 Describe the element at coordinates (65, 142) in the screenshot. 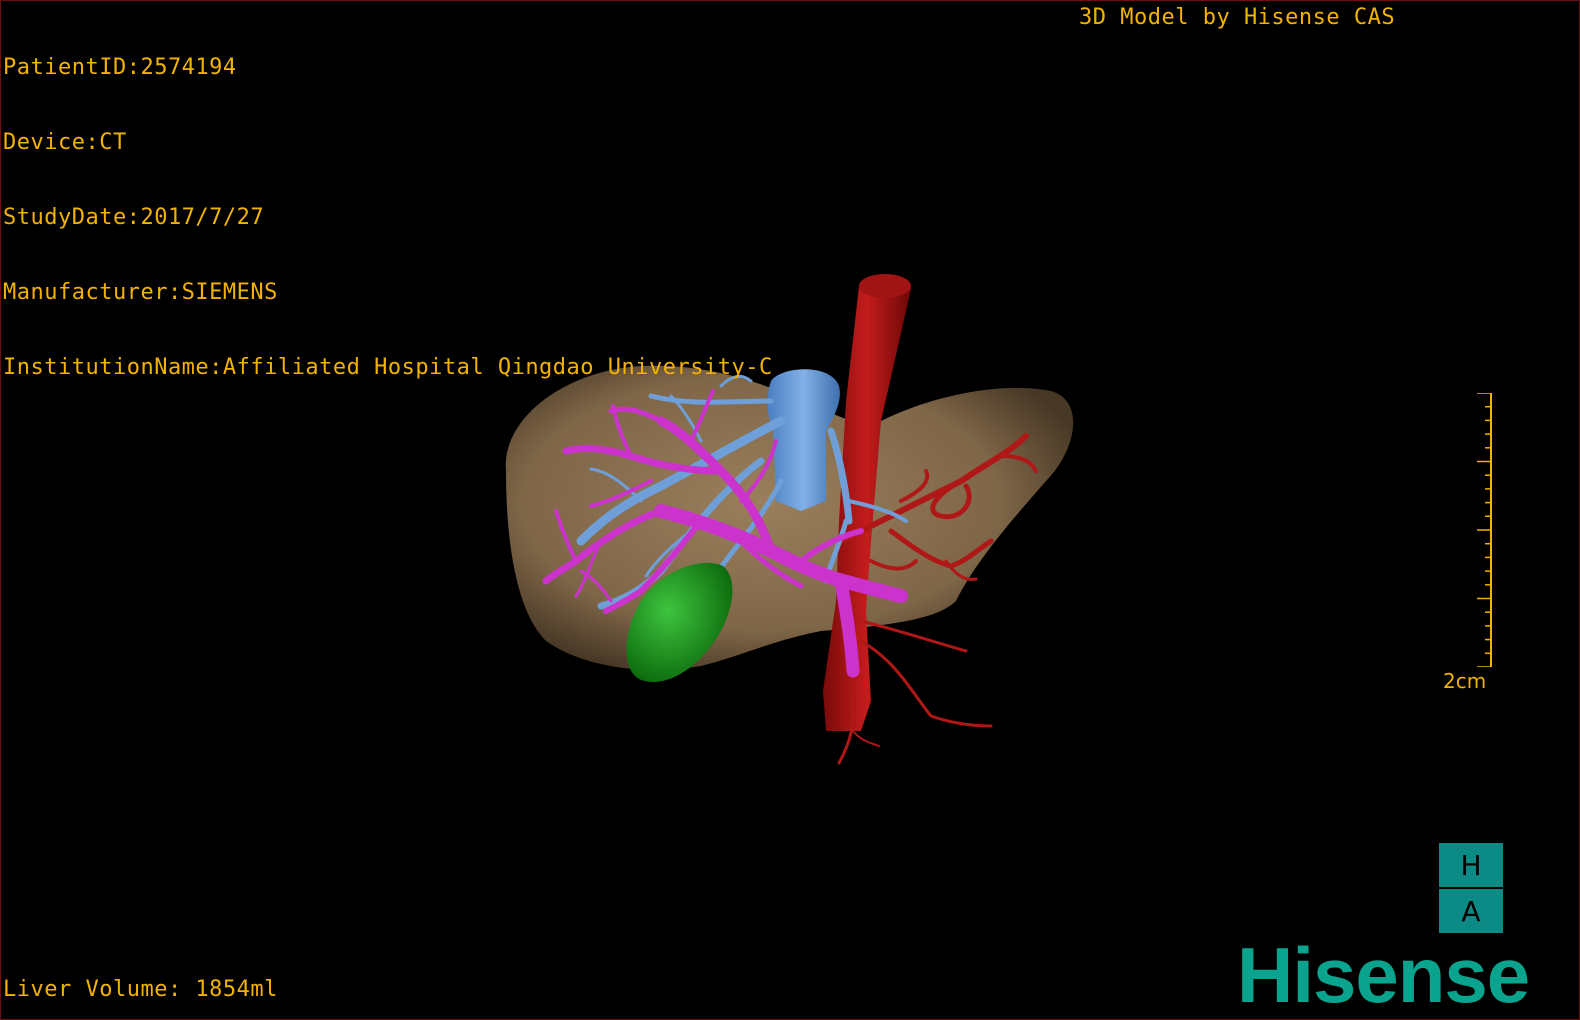

I see `device-text: Device:CT` at that location.